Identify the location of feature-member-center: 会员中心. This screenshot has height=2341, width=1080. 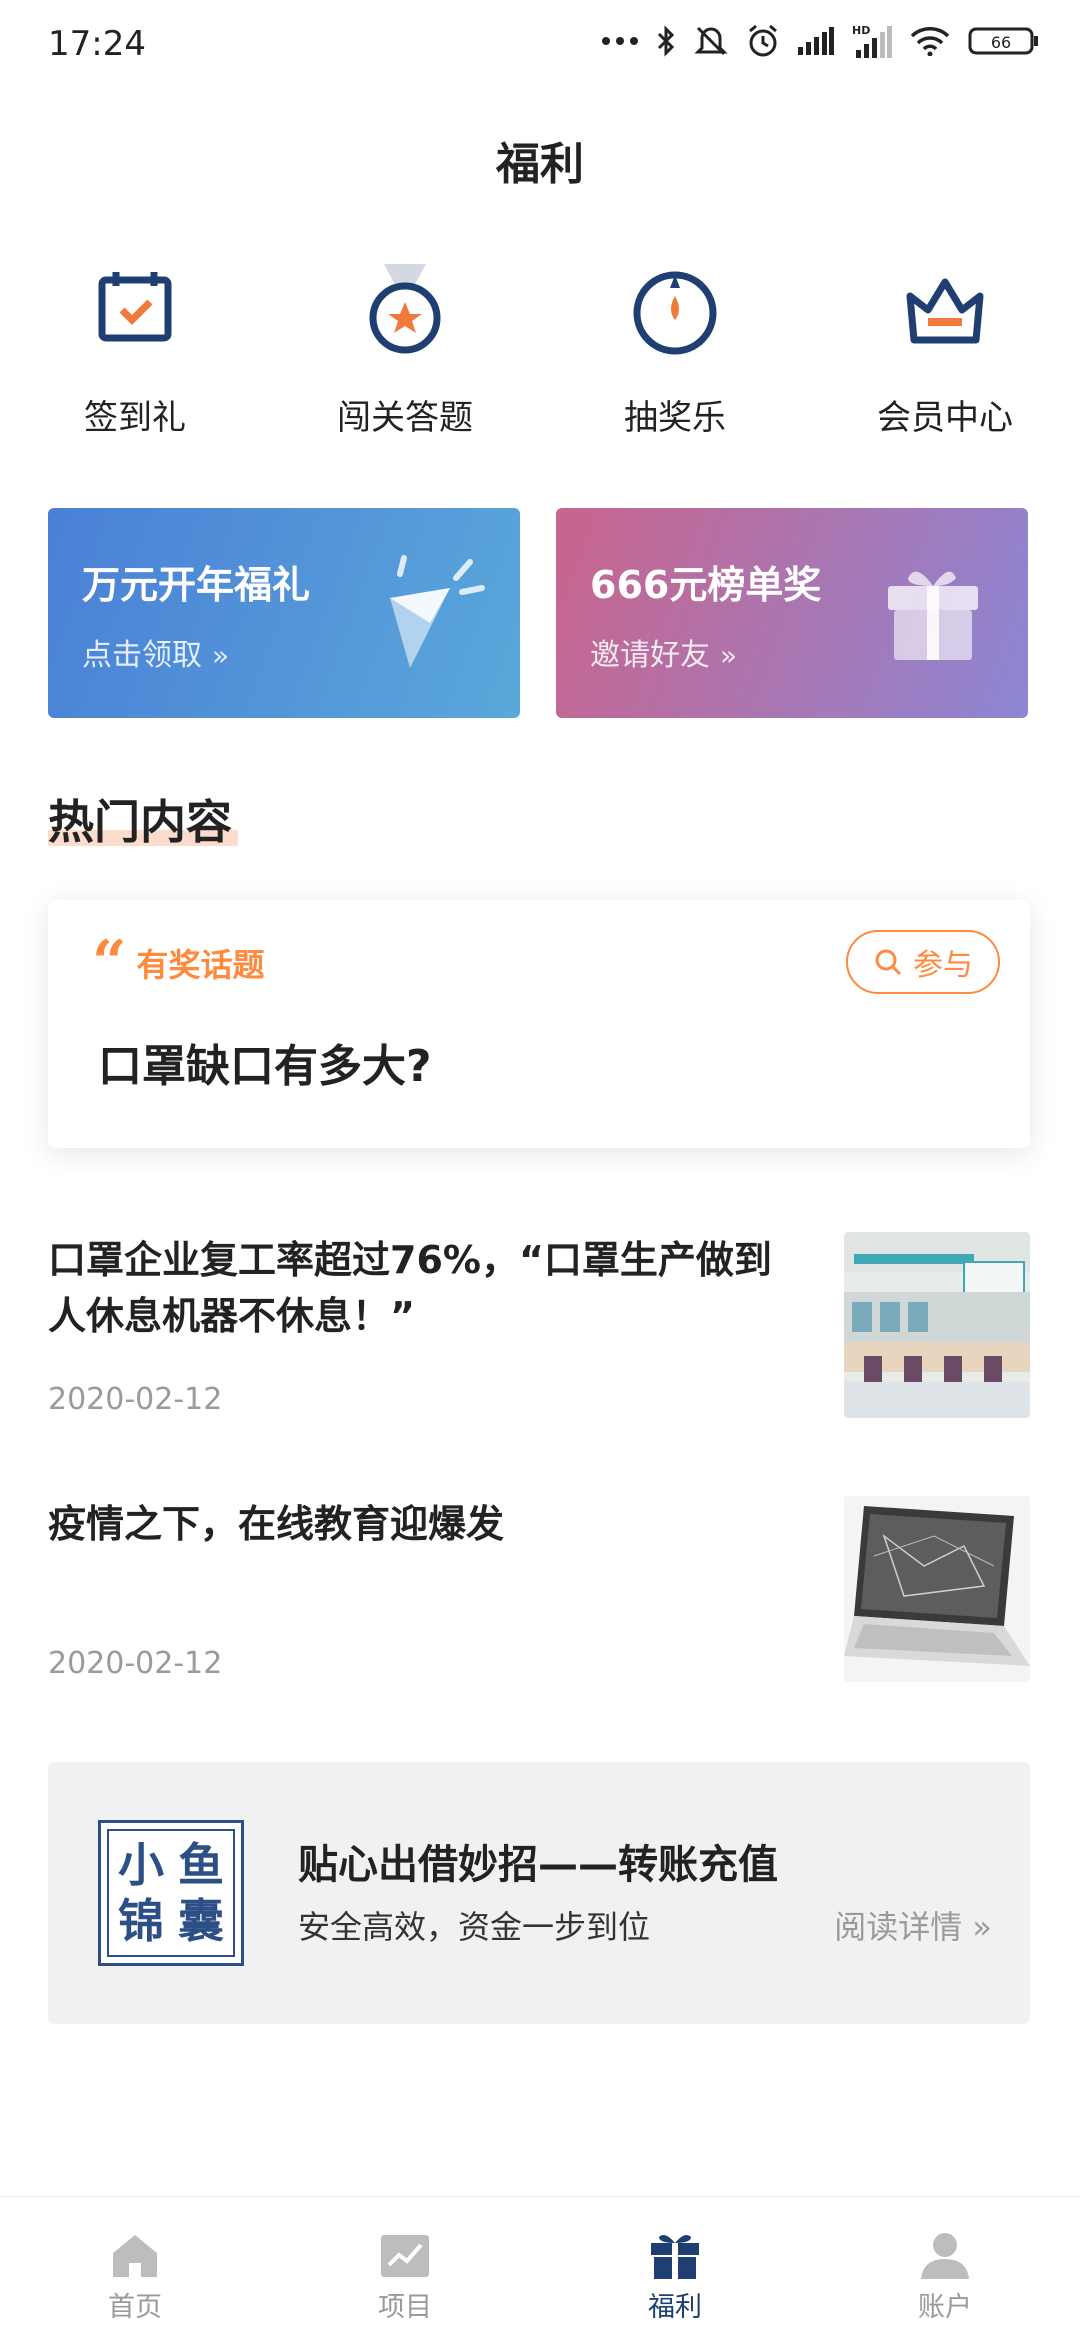
(945, 348).